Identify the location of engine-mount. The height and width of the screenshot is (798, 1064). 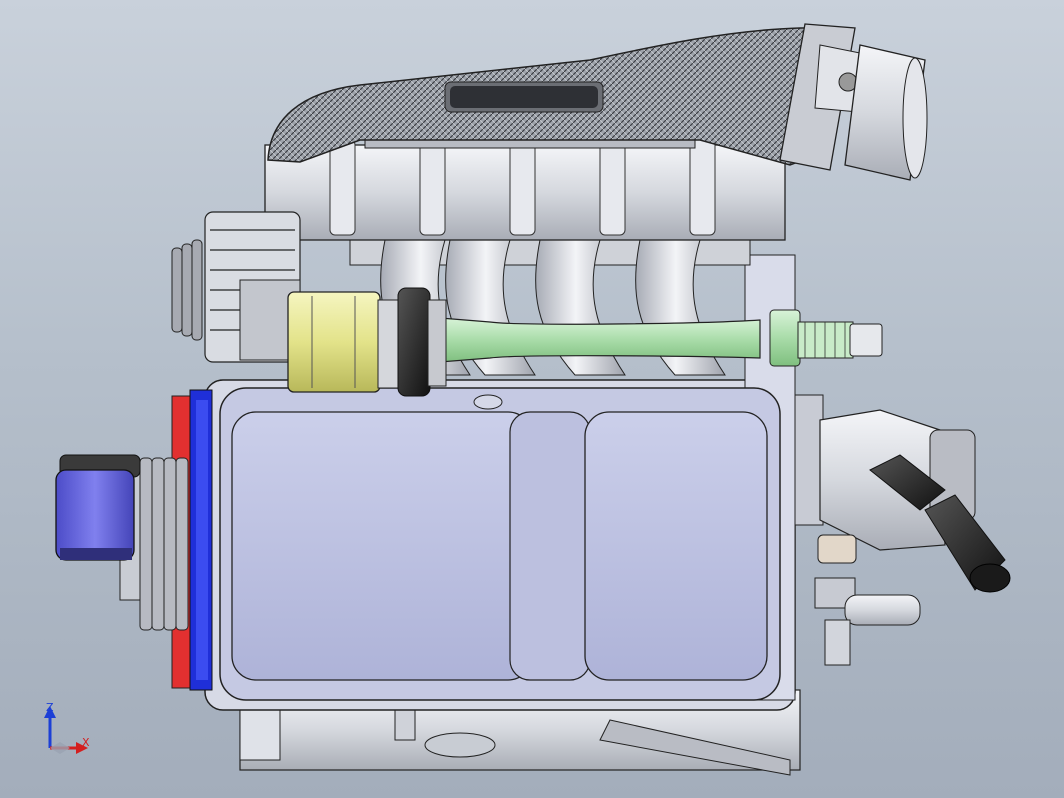
(98, 507).